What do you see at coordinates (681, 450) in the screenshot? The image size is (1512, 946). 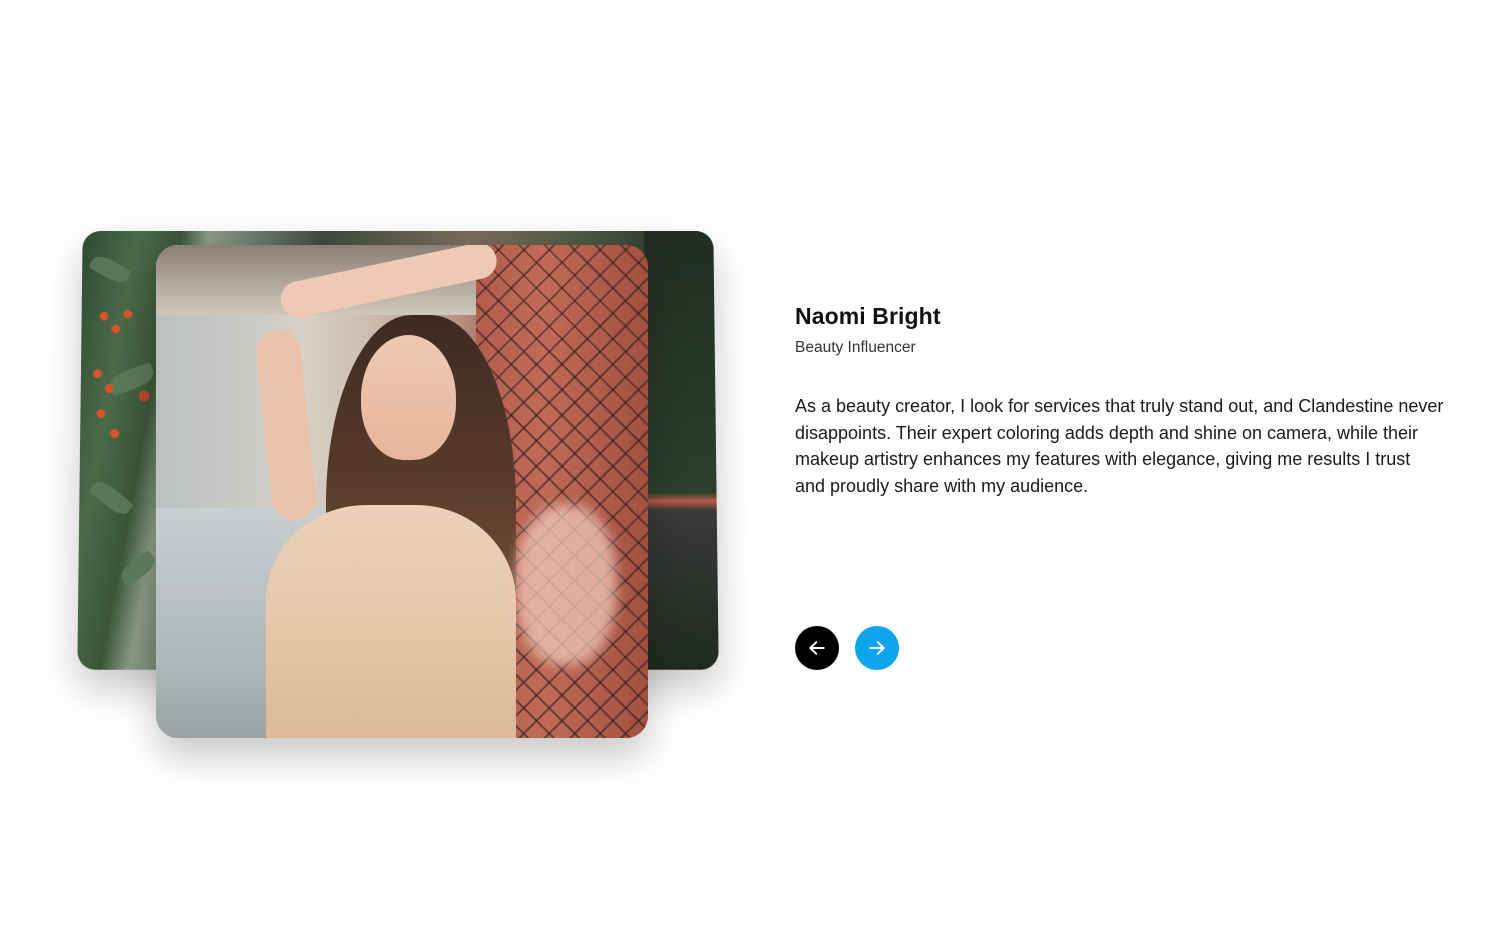 I see `fence-background` at bounding box center [681, 450].